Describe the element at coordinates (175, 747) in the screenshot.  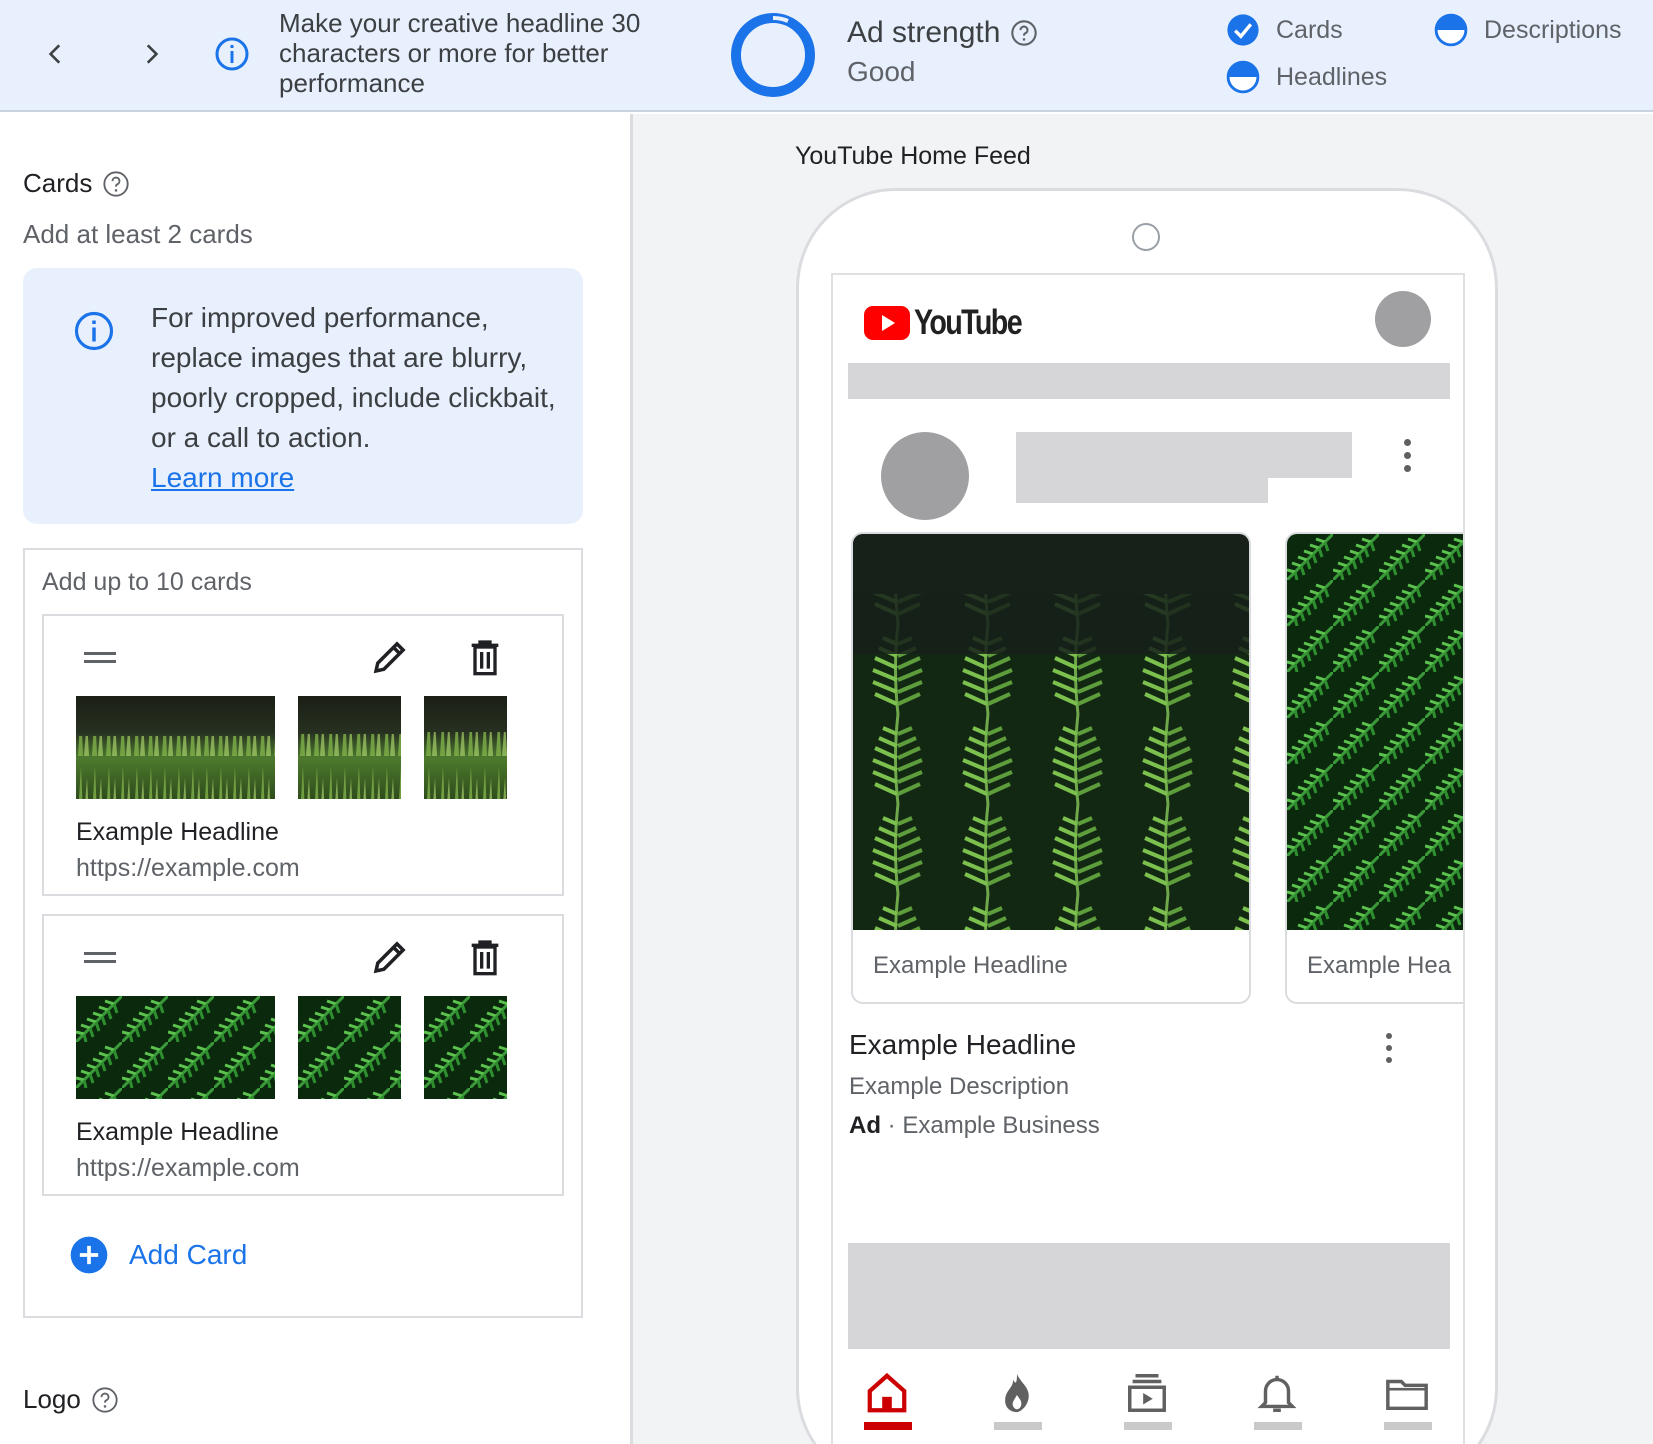
I see `grass-thumbnail-wide` at that location.